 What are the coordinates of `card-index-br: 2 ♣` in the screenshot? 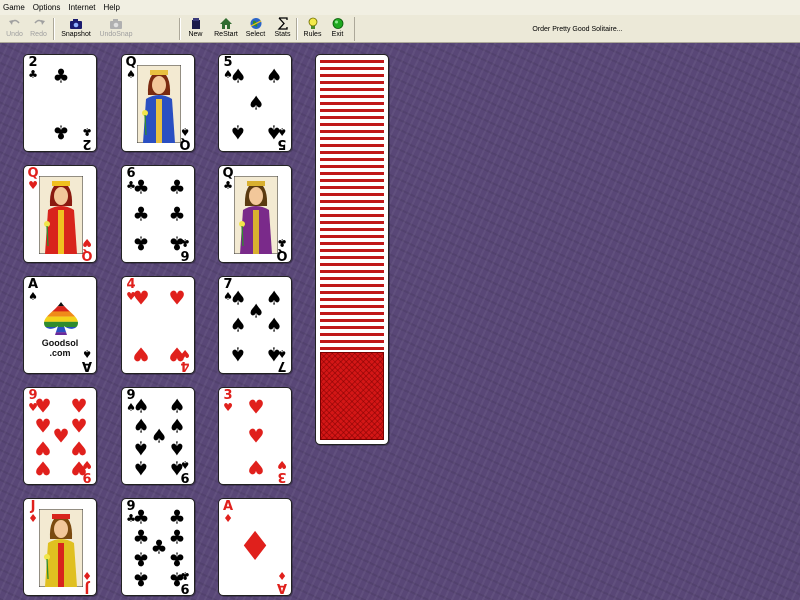 It's located at (87, 138).